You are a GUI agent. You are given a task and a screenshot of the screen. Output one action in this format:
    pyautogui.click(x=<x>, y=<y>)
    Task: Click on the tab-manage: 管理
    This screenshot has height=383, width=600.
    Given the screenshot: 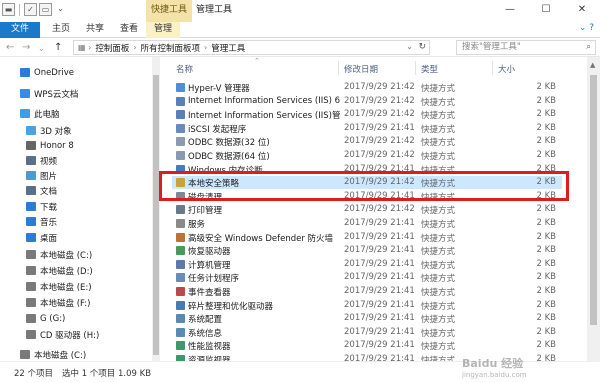 What is the action you would take?
    pyautogui.click(x=163, y=30)
    